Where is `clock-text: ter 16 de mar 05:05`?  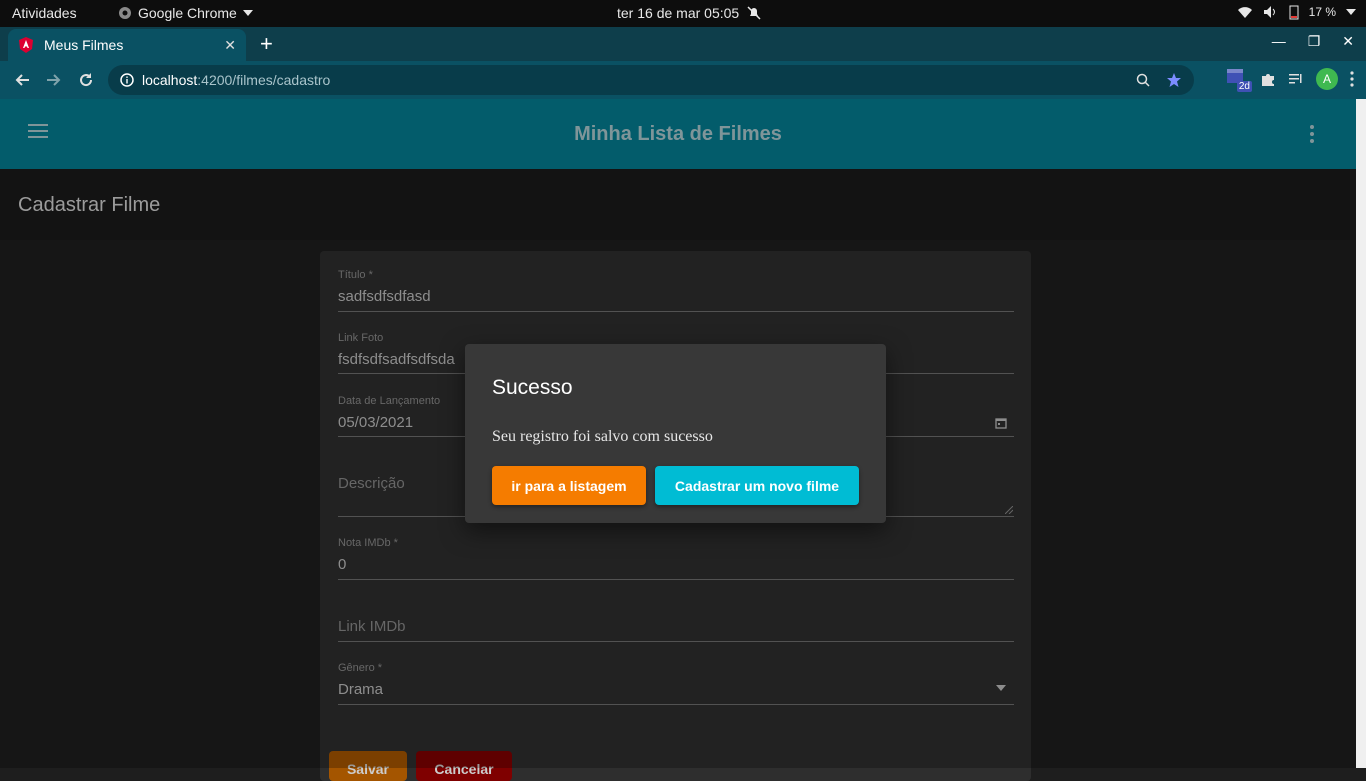 clock-text: ter 16 de mar 05:05 is located at coordinates (678, 13).